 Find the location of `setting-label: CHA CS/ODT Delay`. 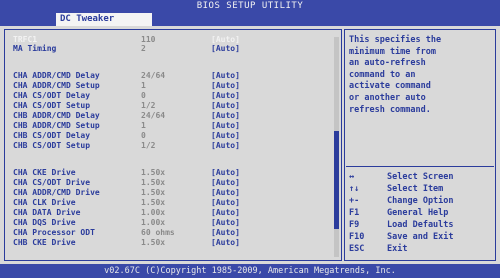

setting-label: CHA CS/ODT Delay is located at coordinates (52, 95).